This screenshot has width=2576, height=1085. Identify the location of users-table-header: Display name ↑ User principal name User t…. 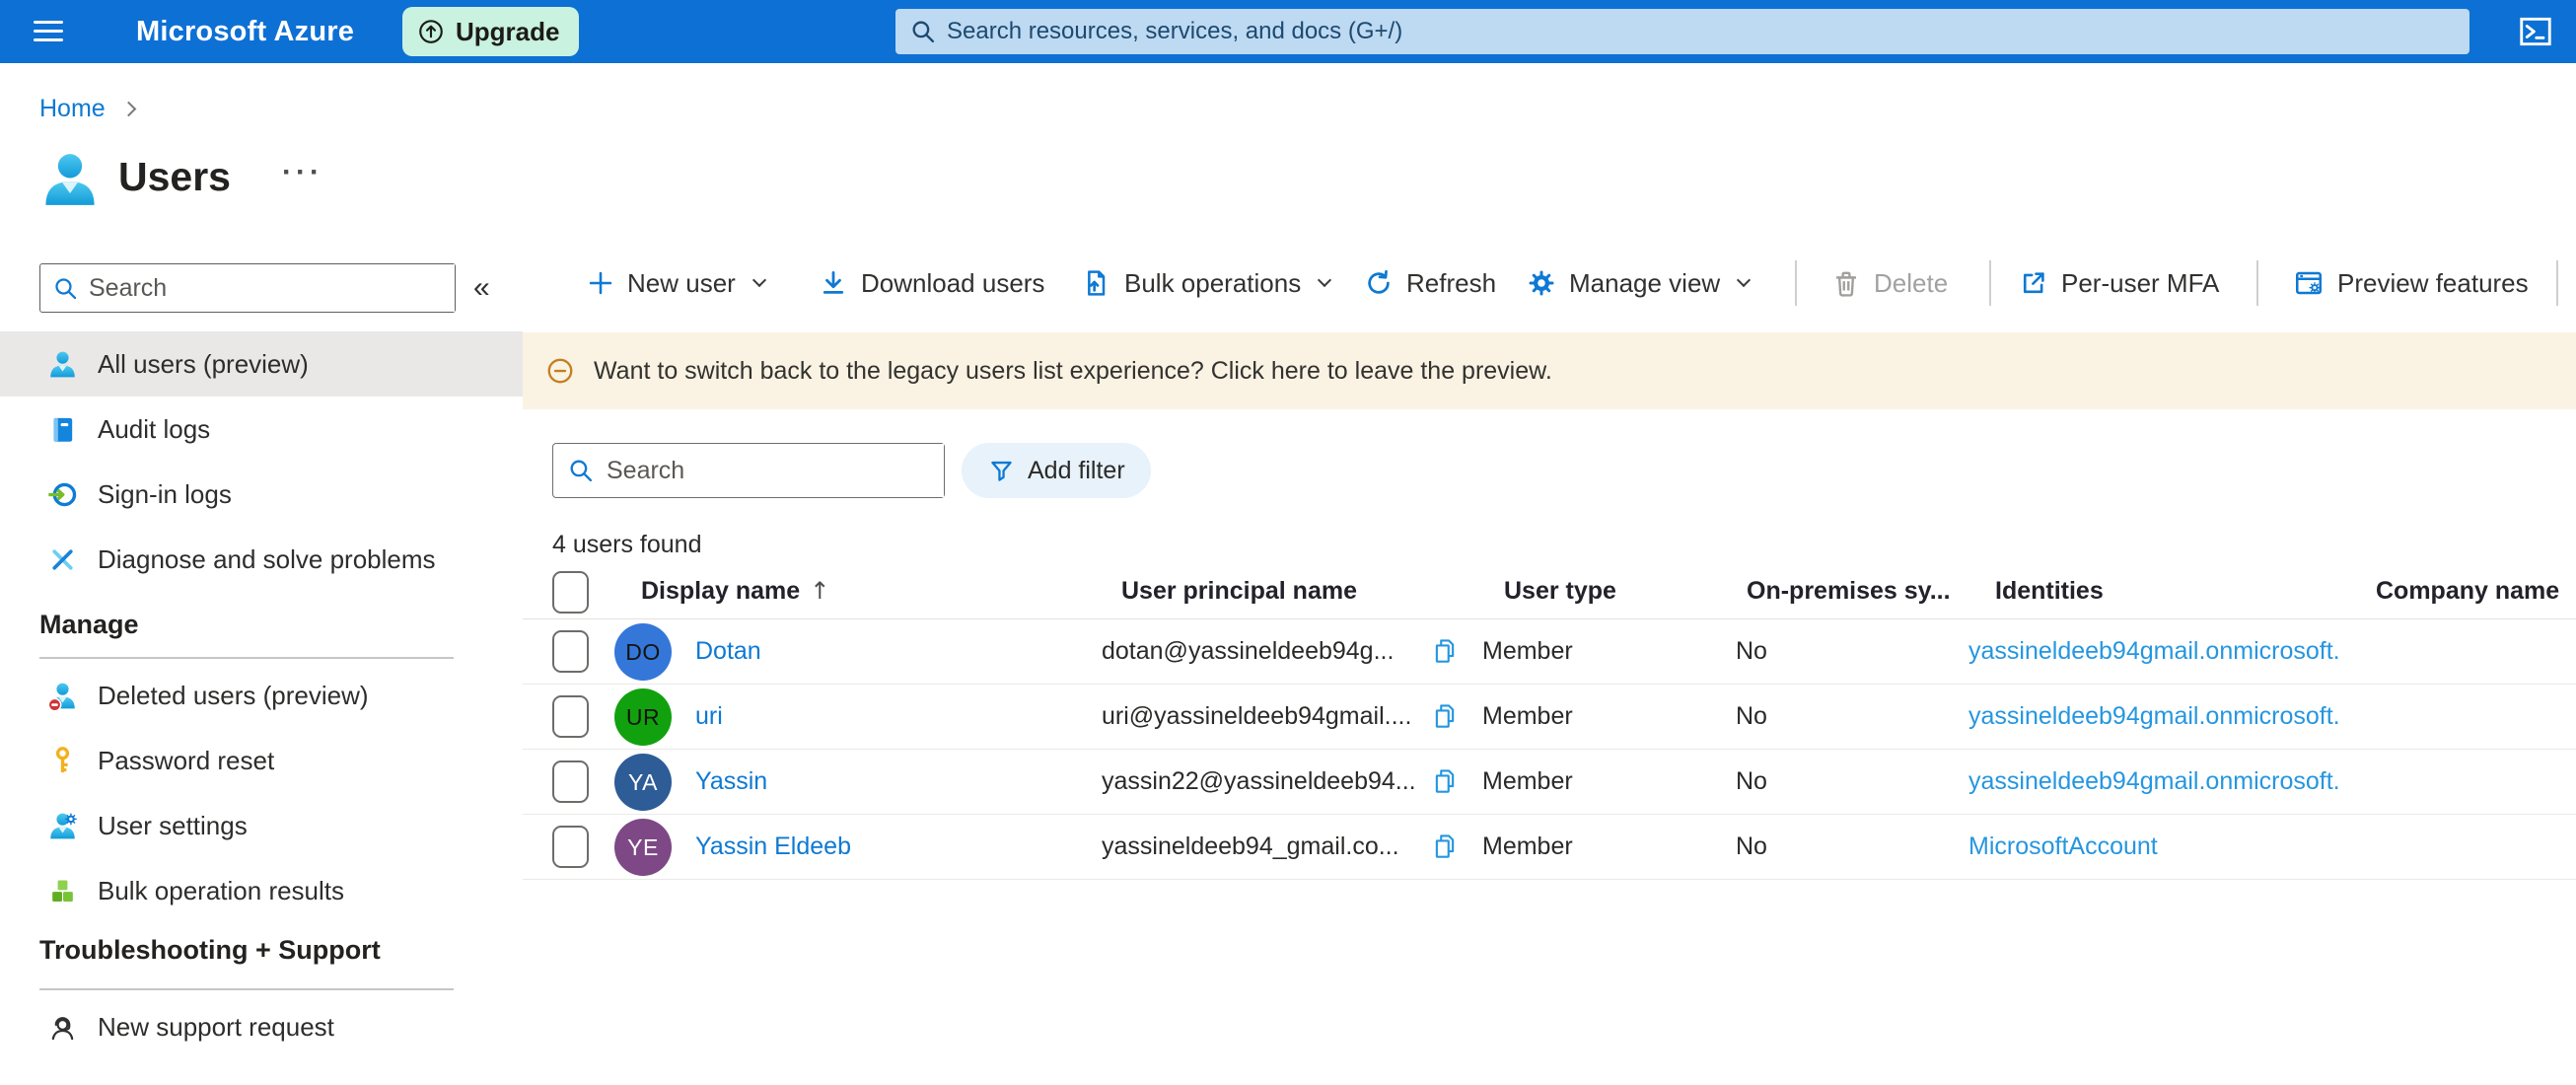
(1549, 593).